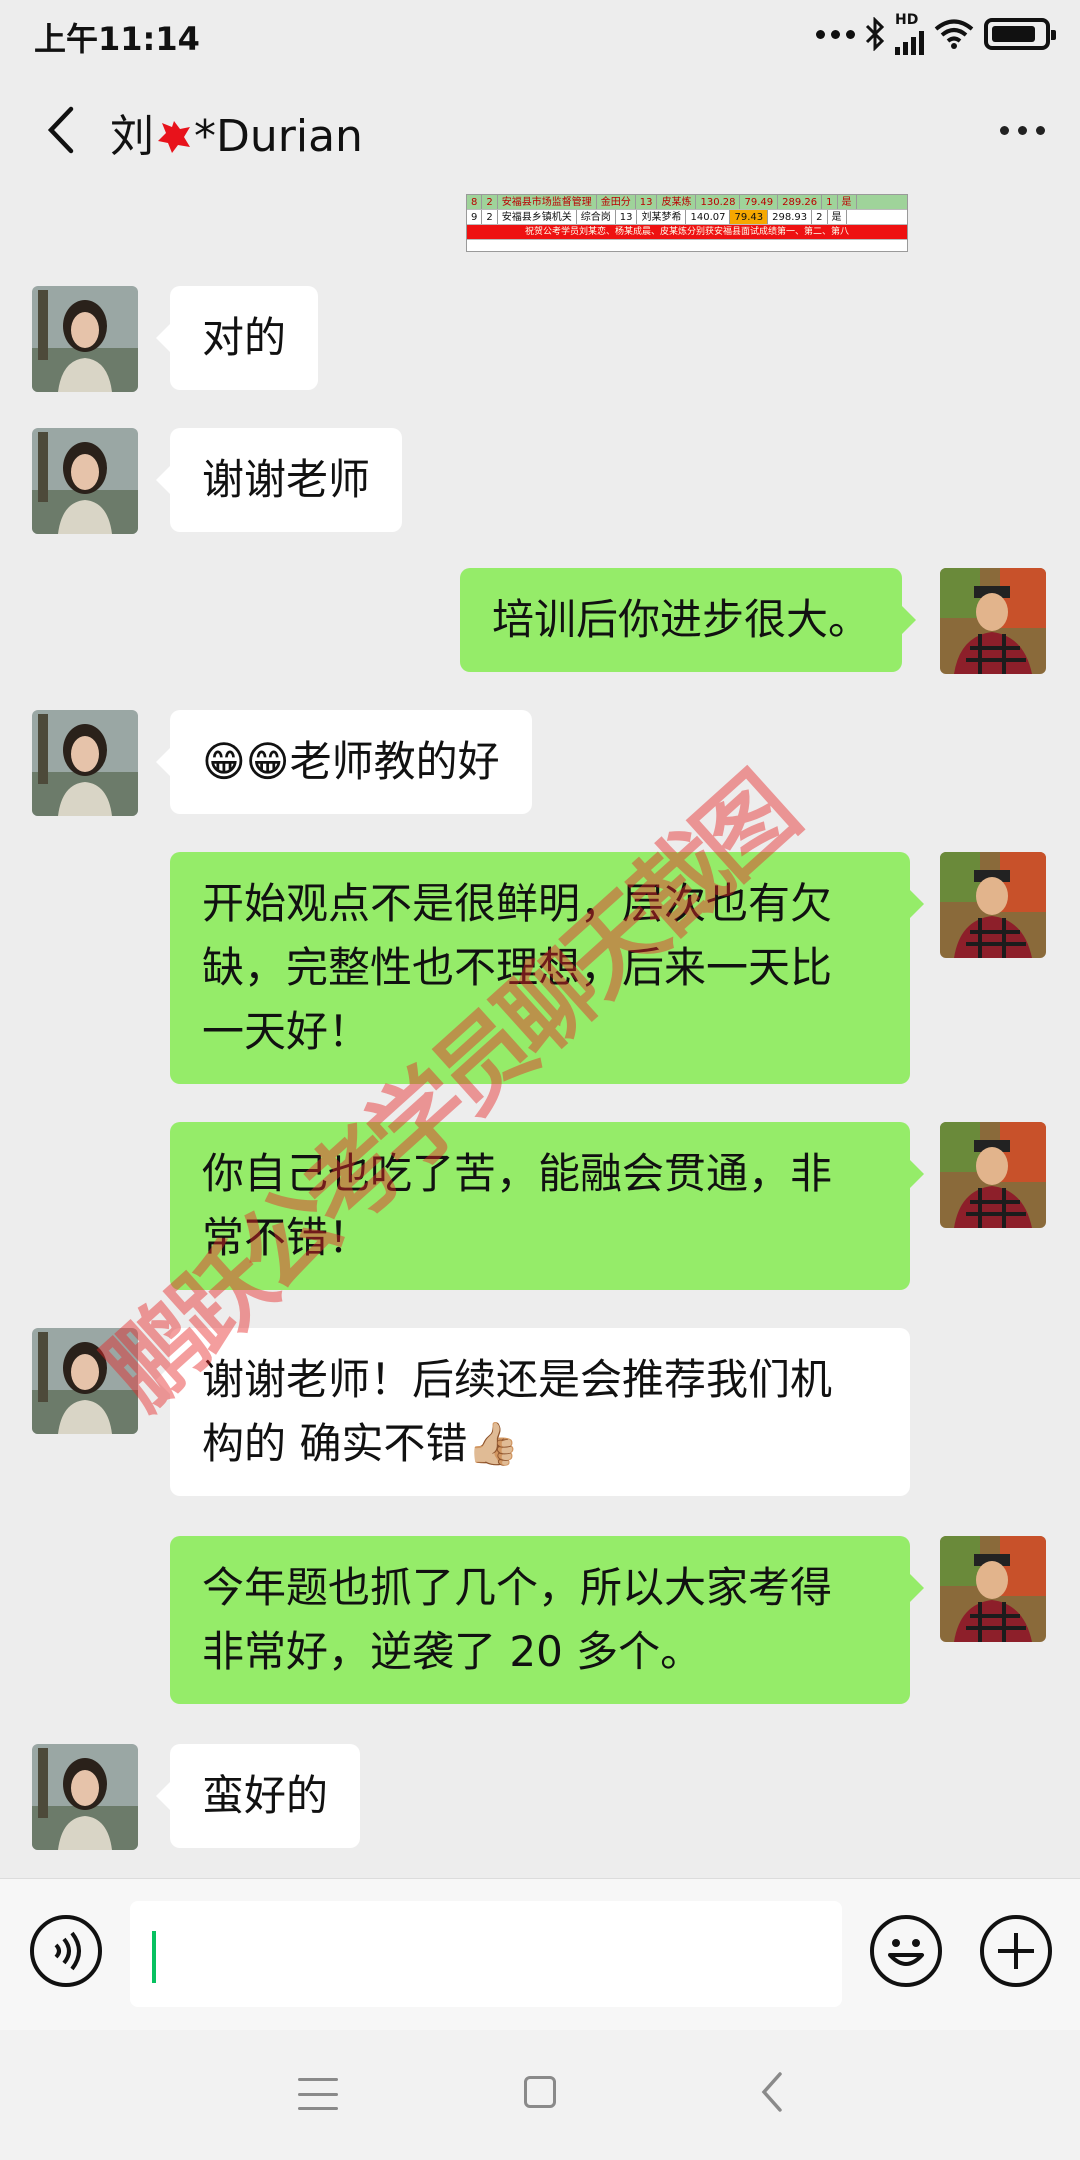 Image resolution: width=1080 pixels, height=2160 pixels. What do you see at coordinates (258, 1796) in the screenshot?
I see `message-bubble-incoming: 蛮好的` at bounding box center [258, 1796].